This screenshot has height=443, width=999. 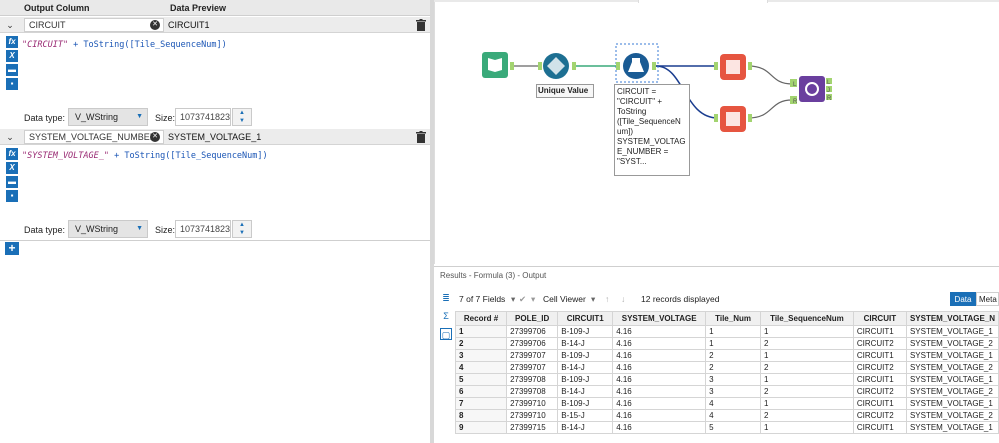 What do you see at coordinates (481, 415) in the screenshot?
I see `record-number: 8` at bounding box center [481, 415].